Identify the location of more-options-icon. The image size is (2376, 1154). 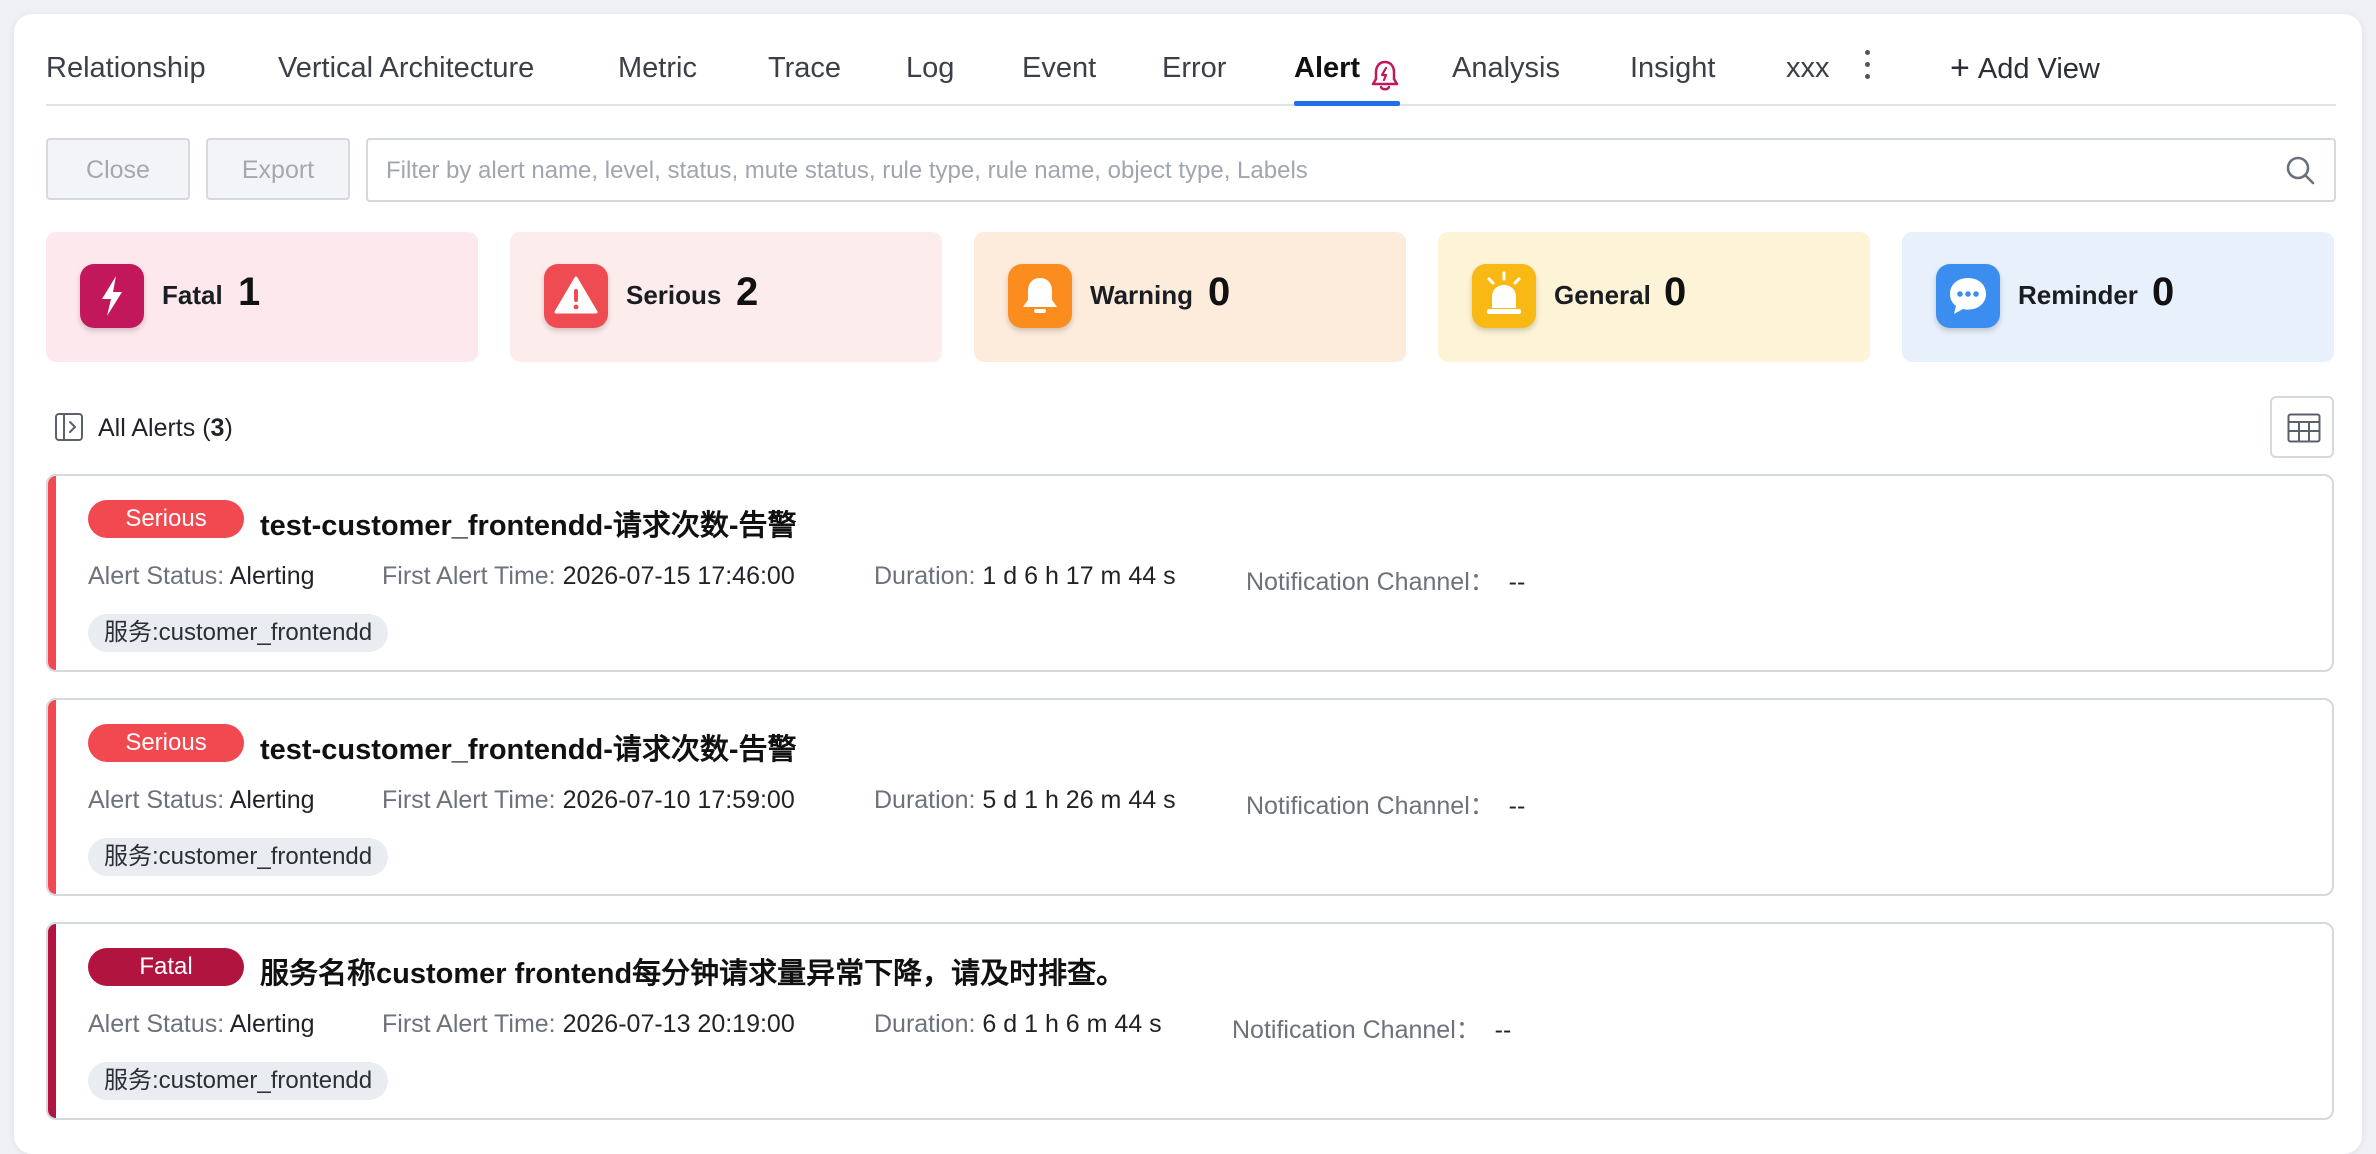
(1868, 68).